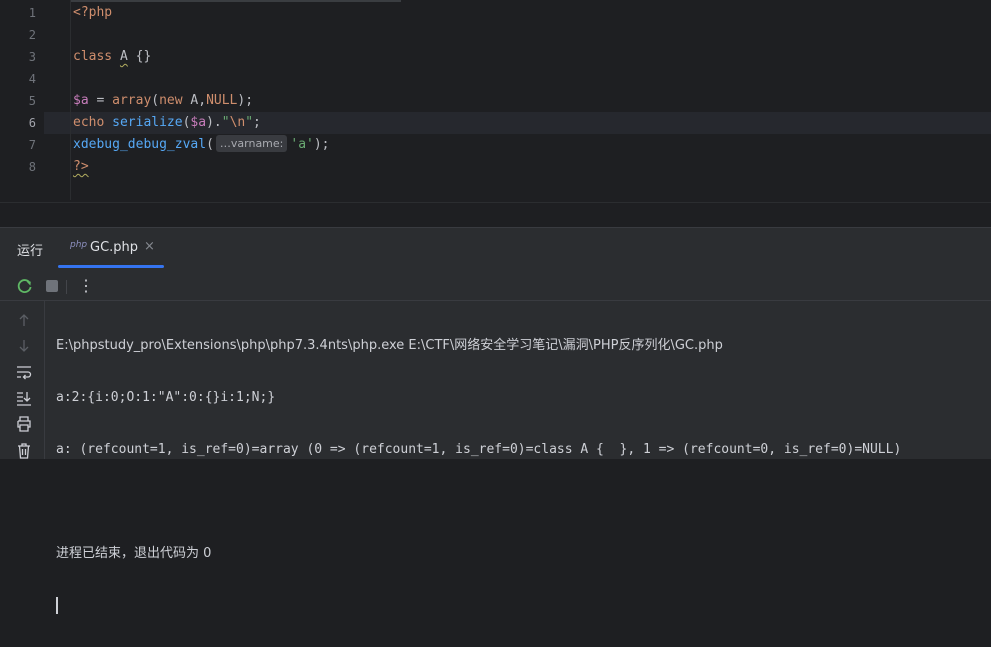 This screenshot has height=647, width=991. Describe the element at coordinates (57, 605) in the screenshot. I see `text-cursor` at that location.